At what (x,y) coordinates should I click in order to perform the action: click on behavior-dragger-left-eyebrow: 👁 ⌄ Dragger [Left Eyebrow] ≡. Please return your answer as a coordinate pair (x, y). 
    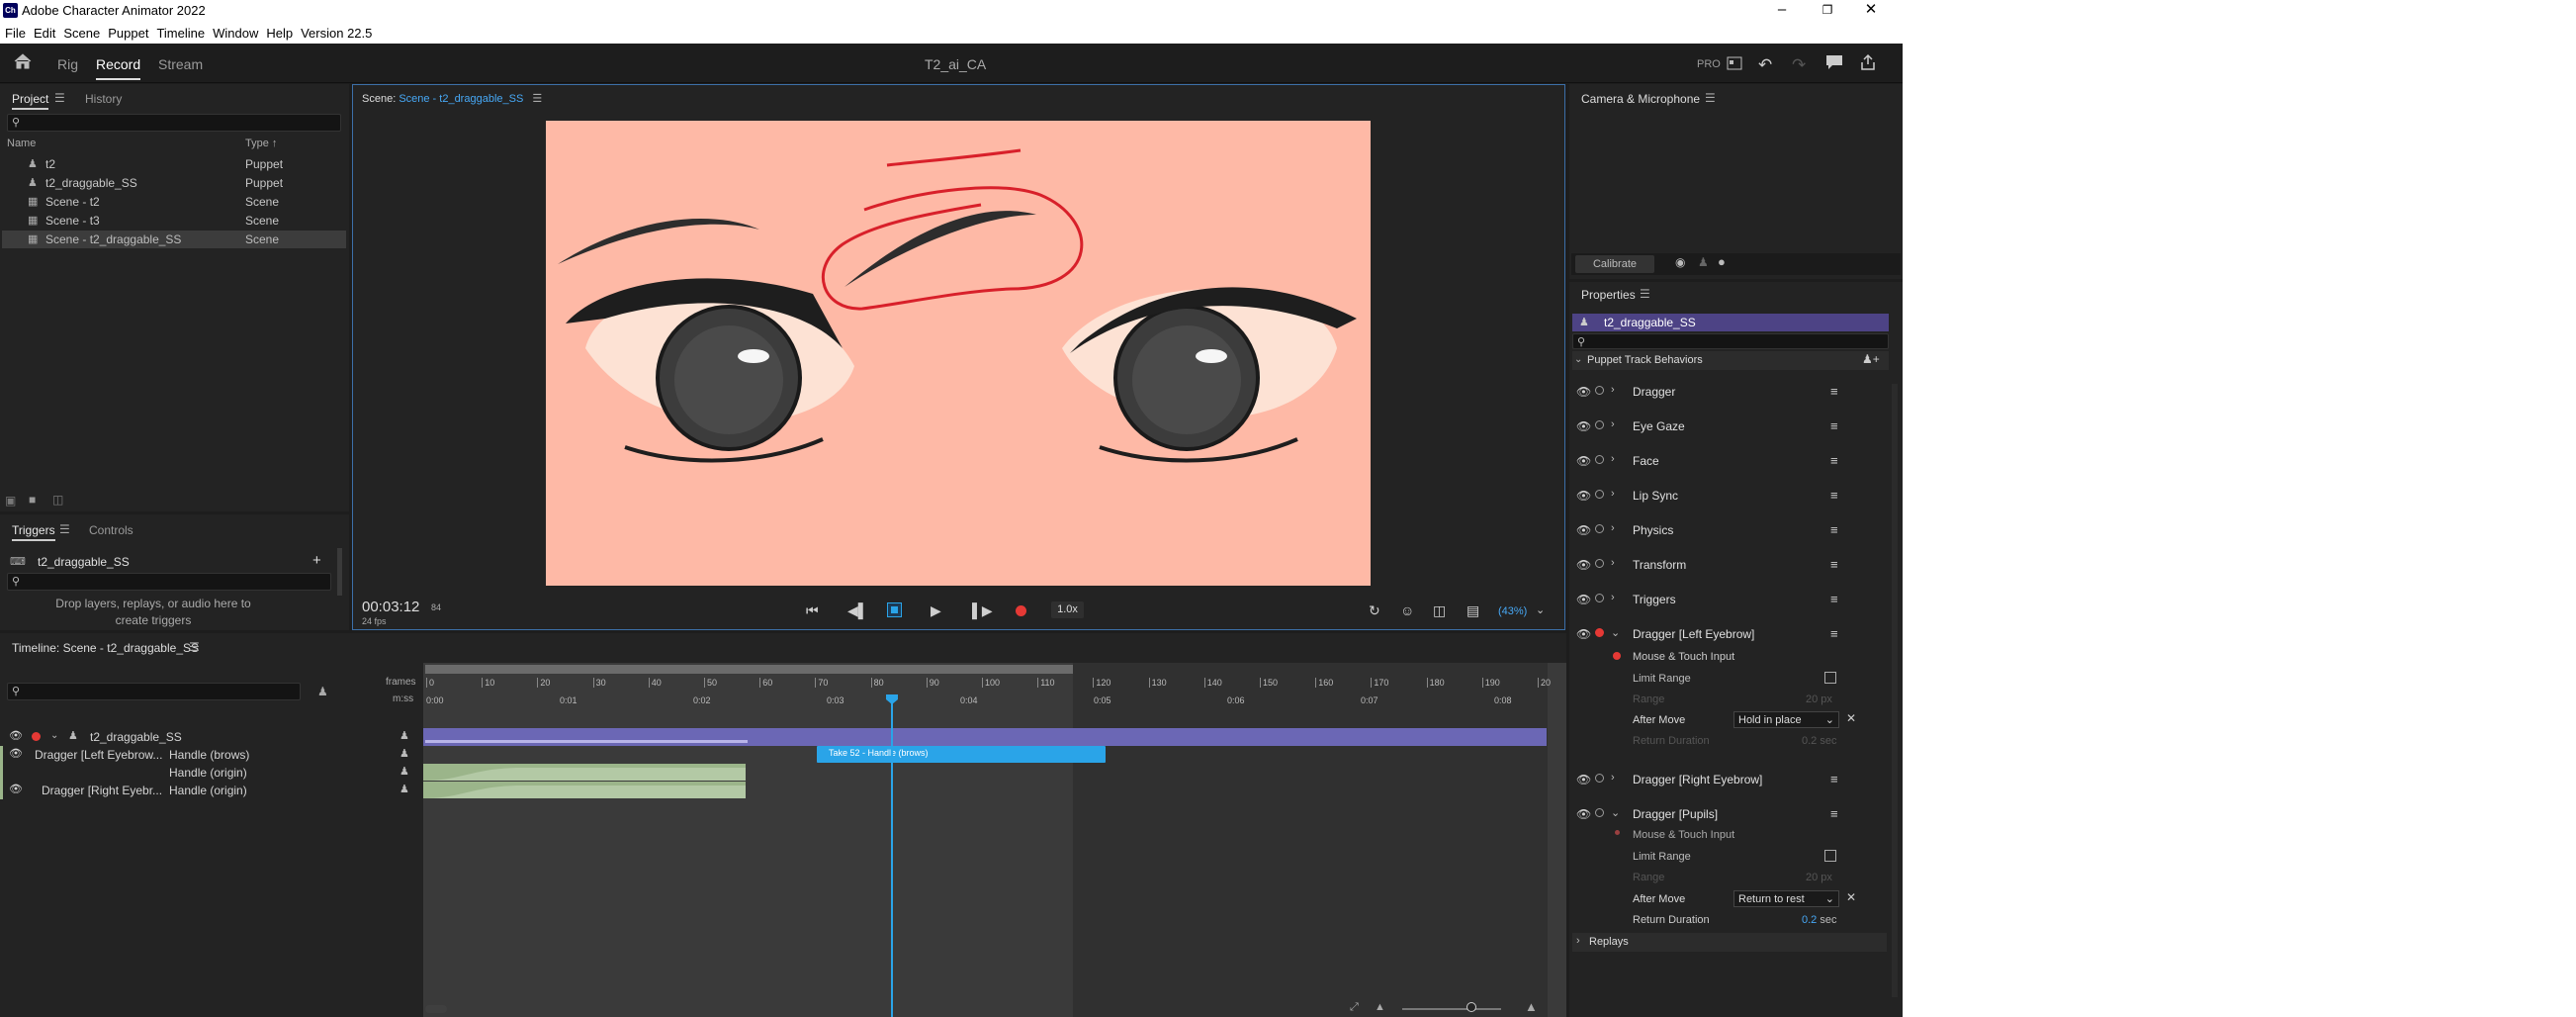
    Looking at the image, I should click on (1731, 634).